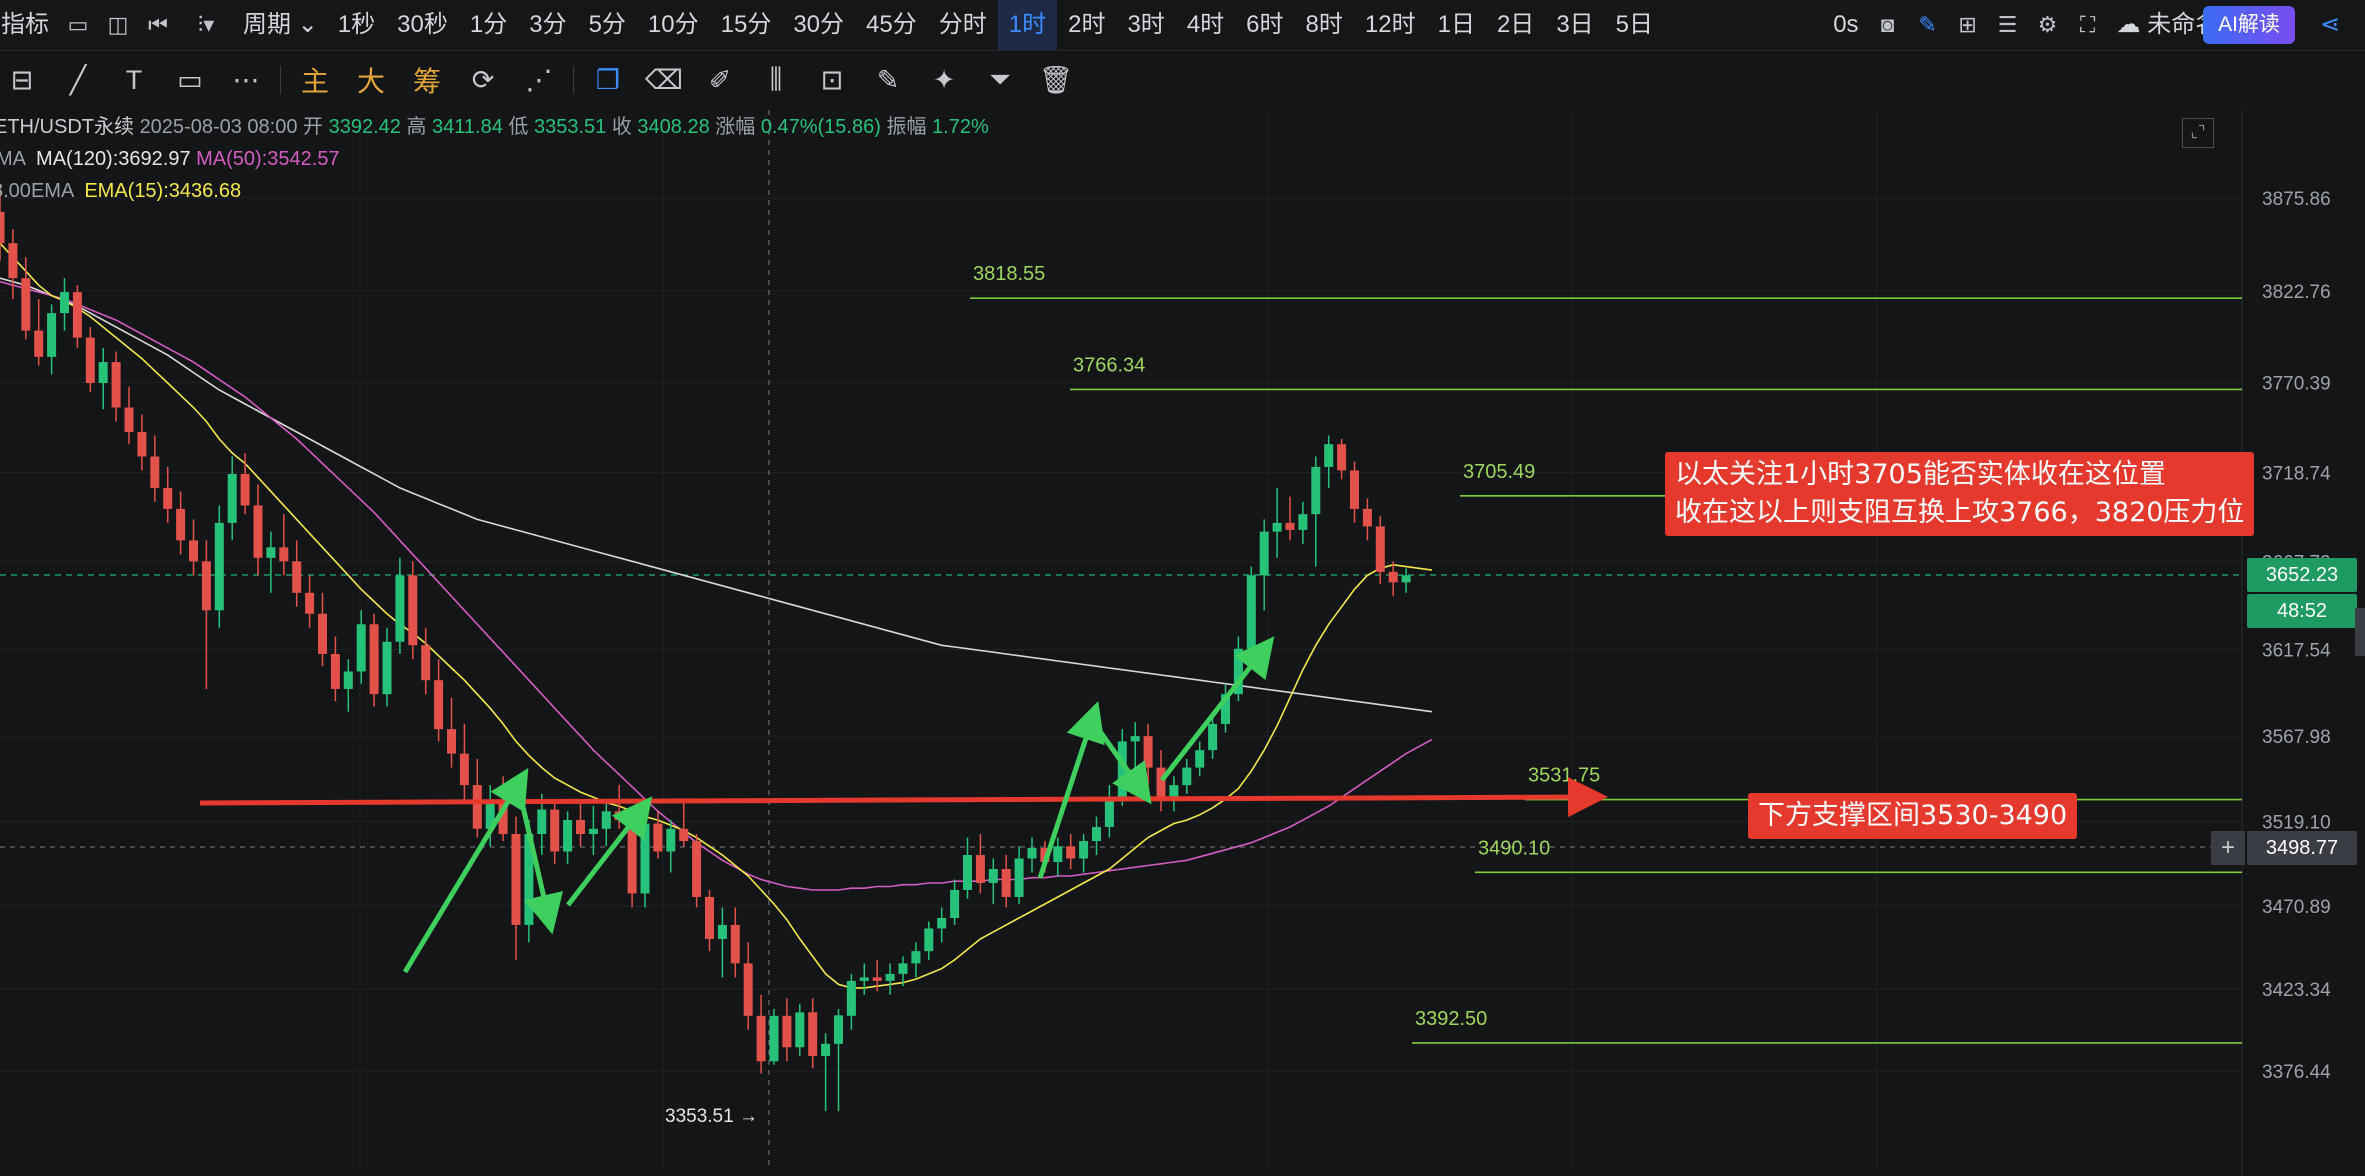  I want to click on price-axis-label: 3376.44, so click(2296, 1072).